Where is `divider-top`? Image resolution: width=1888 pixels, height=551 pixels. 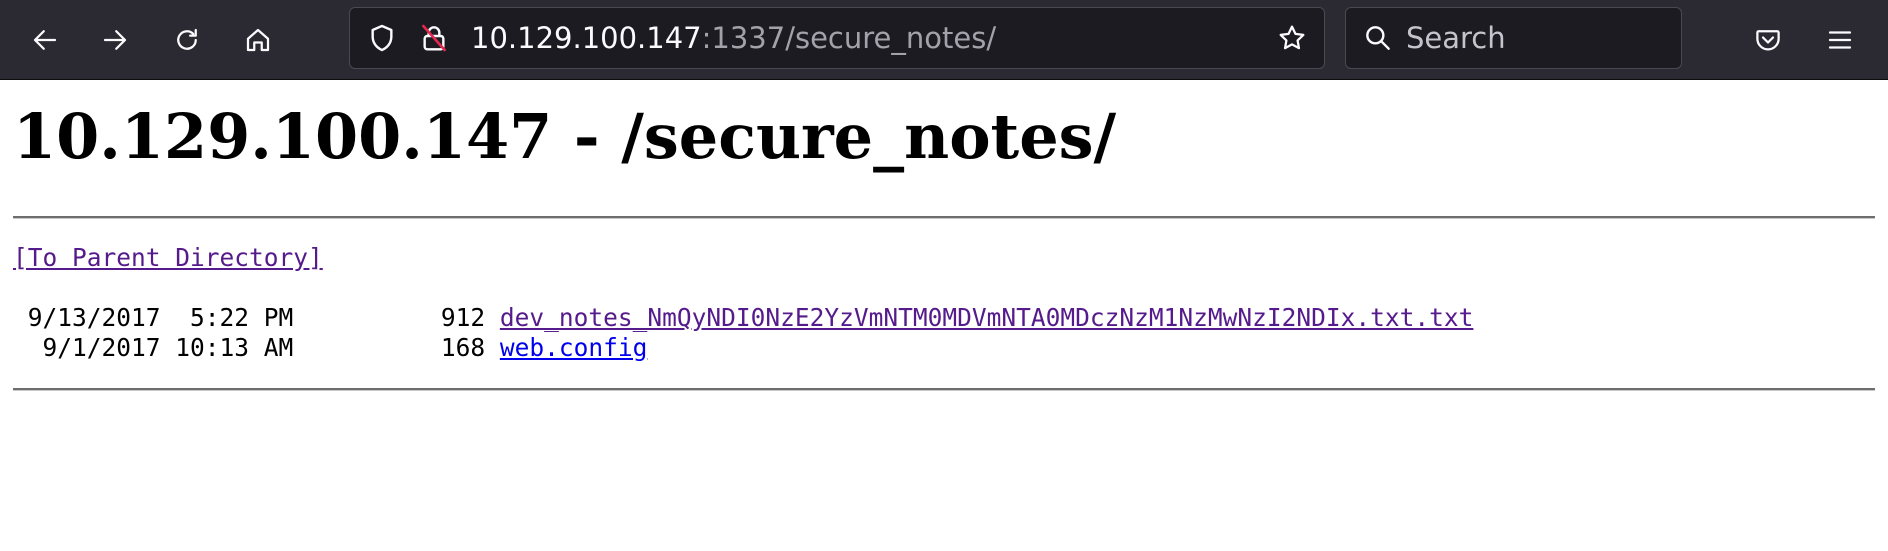 divider-top is located at coordinates (944, 217).